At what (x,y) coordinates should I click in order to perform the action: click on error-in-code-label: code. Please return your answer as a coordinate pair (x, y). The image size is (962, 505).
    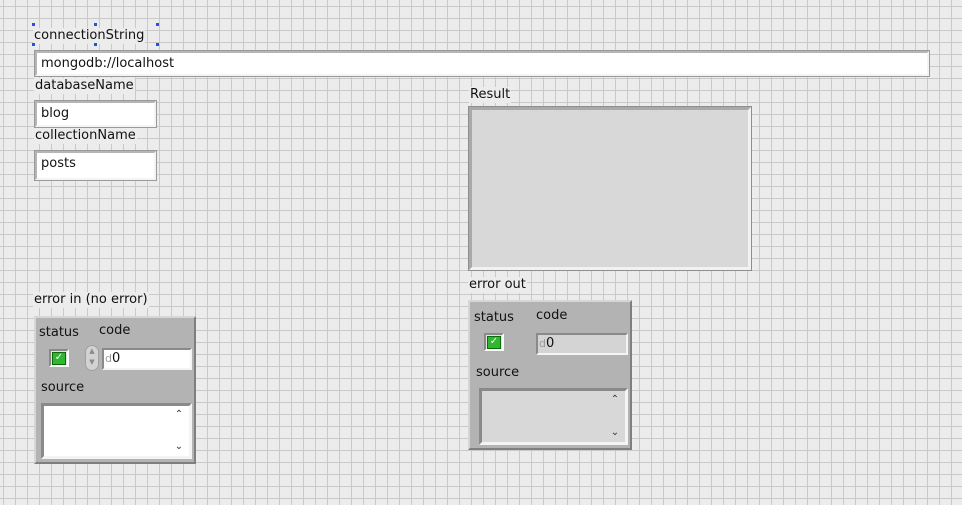
    Looking at the image, I should click on (115, 330).